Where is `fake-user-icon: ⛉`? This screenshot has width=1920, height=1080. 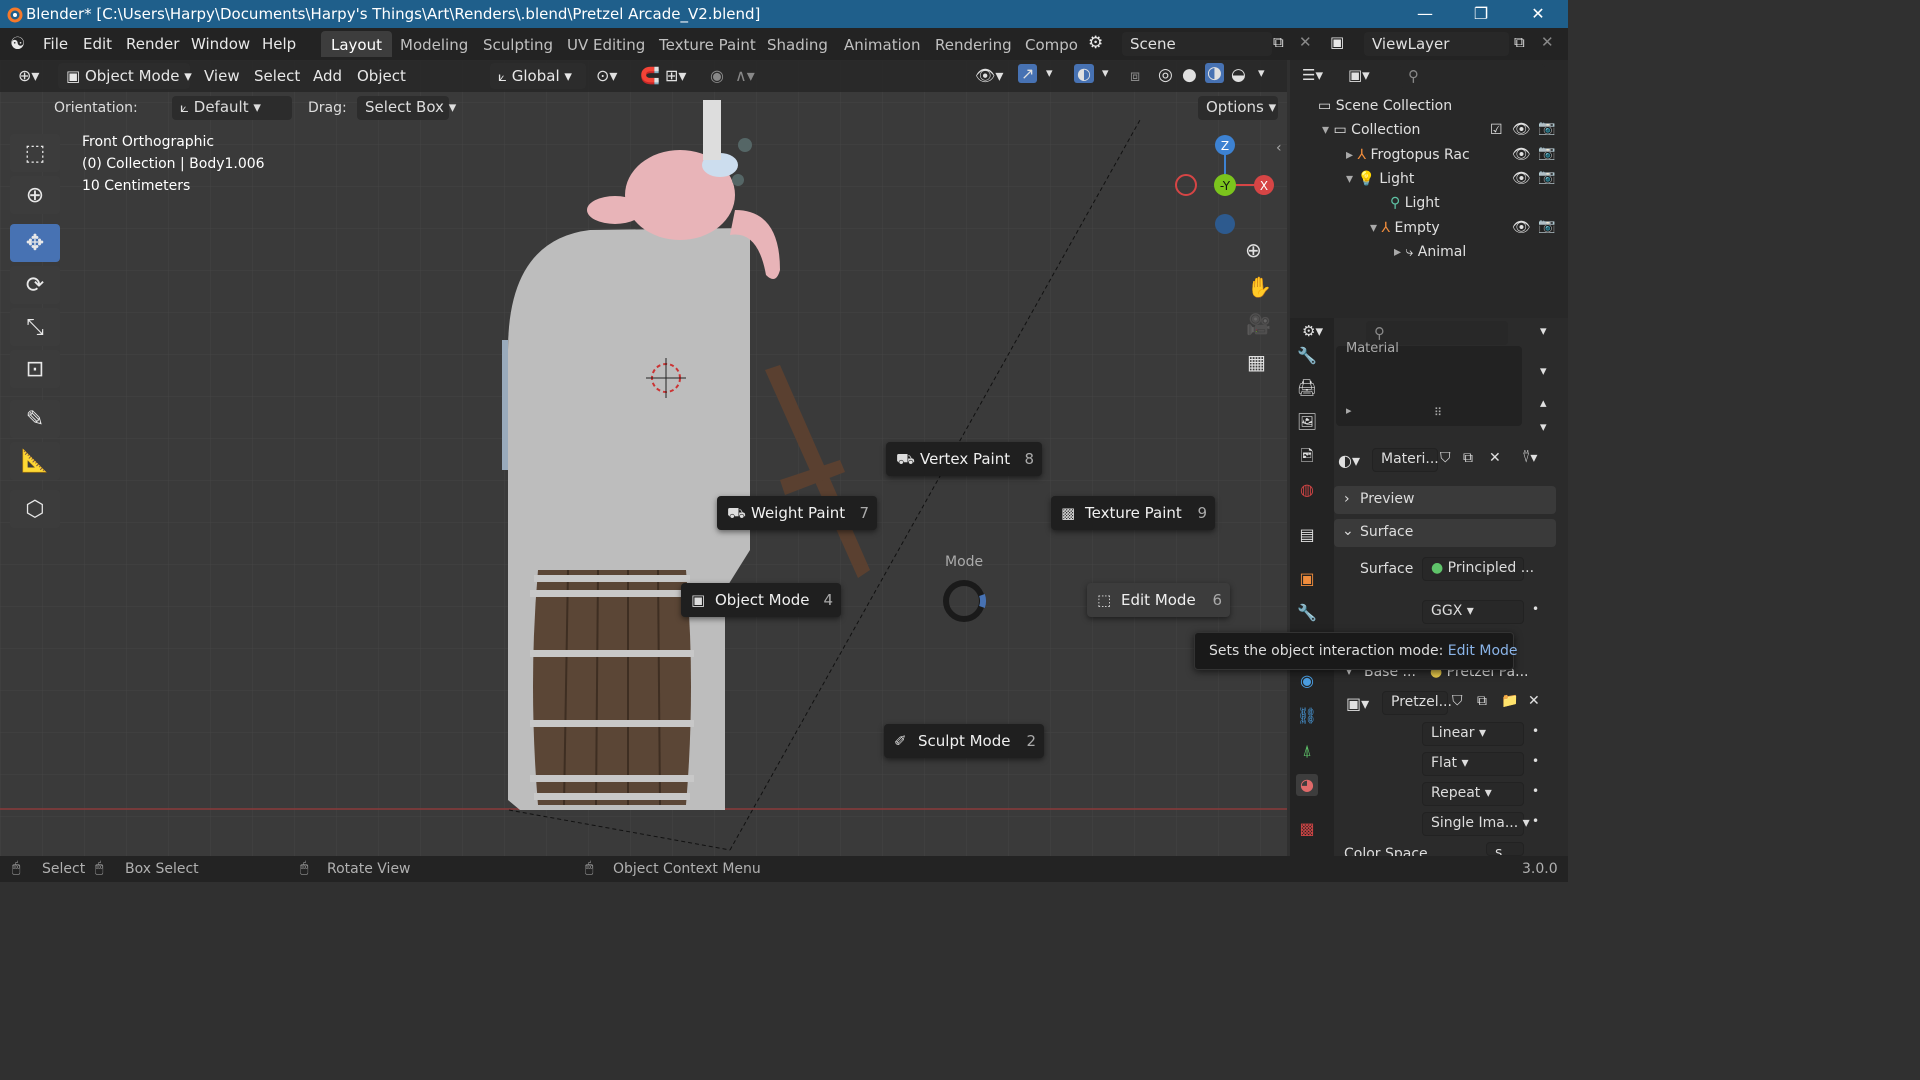 fake-user-icon: ⛉ is located at coordinates (1445, 458).